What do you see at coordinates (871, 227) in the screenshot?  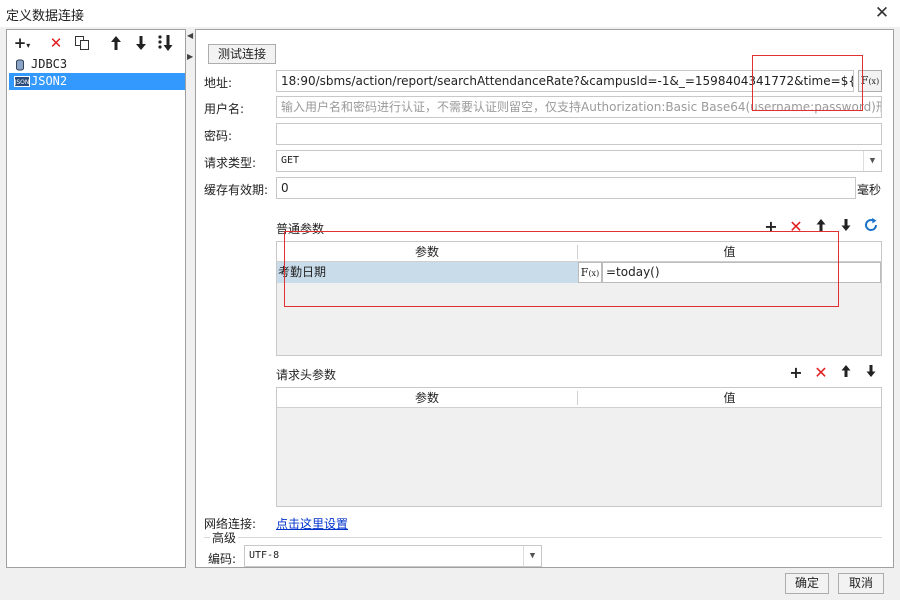 I see `refresh-icon` at bounding box center [871, 227].